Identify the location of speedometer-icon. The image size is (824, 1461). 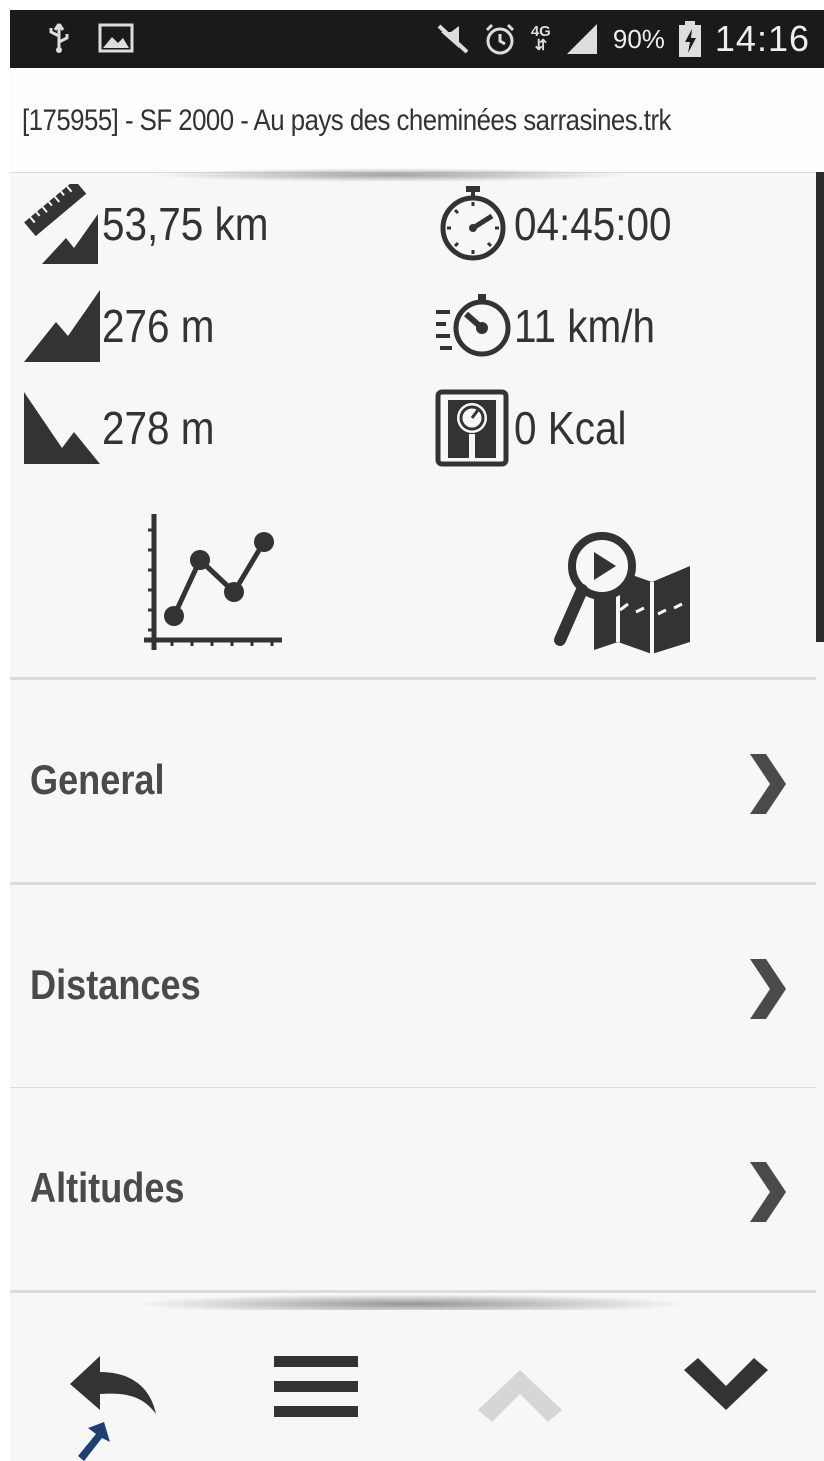
(473, 325).